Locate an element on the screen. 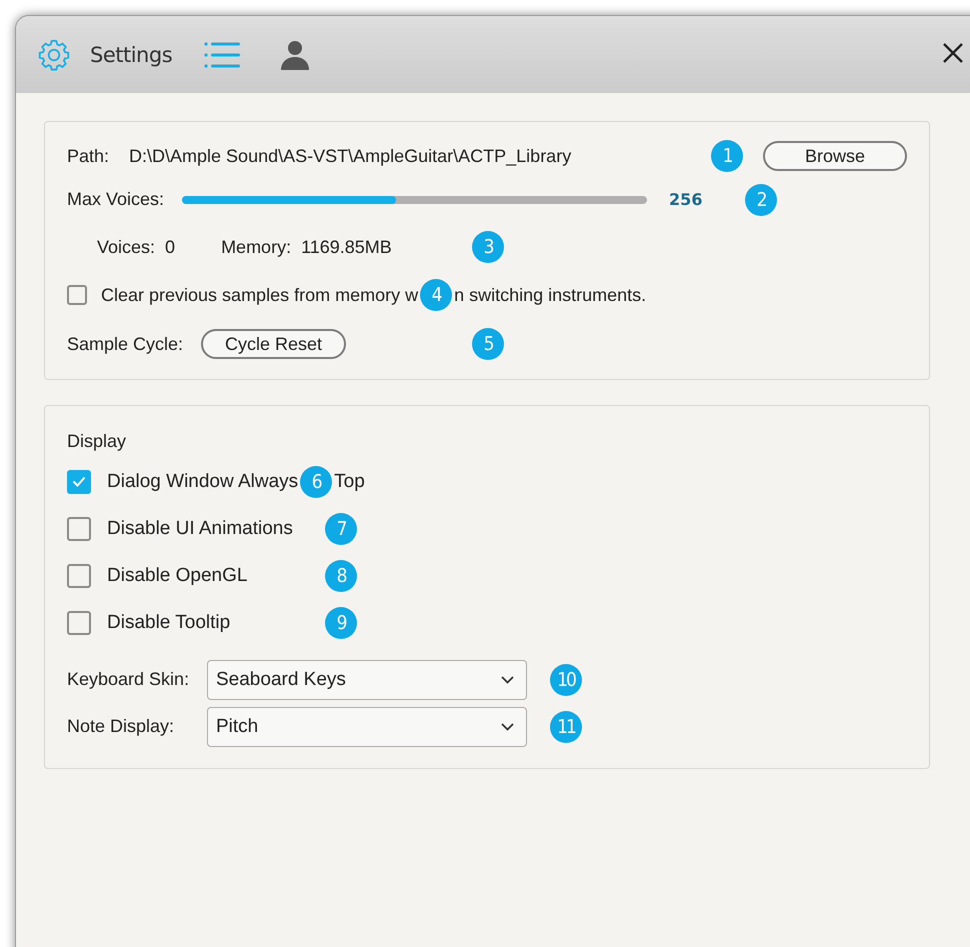  voices-value: 256 is located at coordinates (685, 199).